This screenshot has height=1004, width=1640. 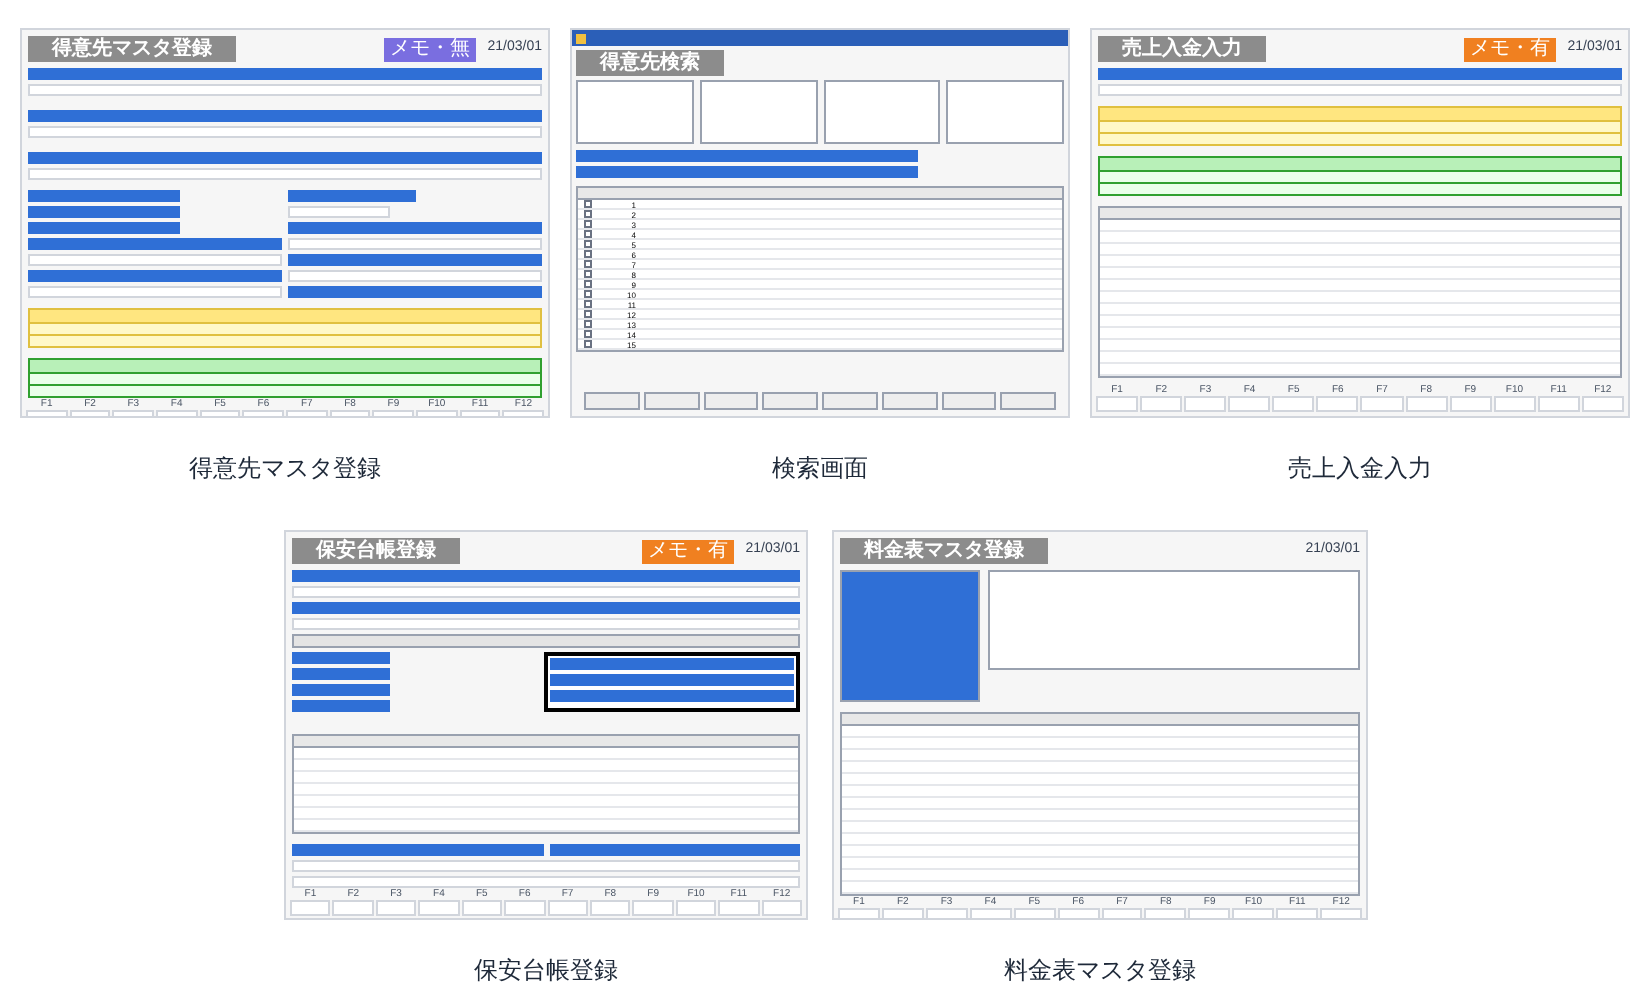 What do you see at coordinates (429, 49) in the screenshot?
I see `memo-badge: メモ・無` at bounding box center [429, 49].